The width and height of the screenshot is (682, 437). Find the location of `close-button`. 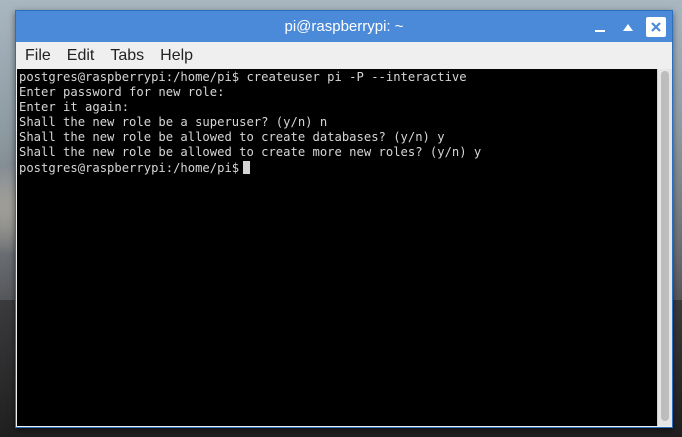

close-button is located at coordinates (656, 27).